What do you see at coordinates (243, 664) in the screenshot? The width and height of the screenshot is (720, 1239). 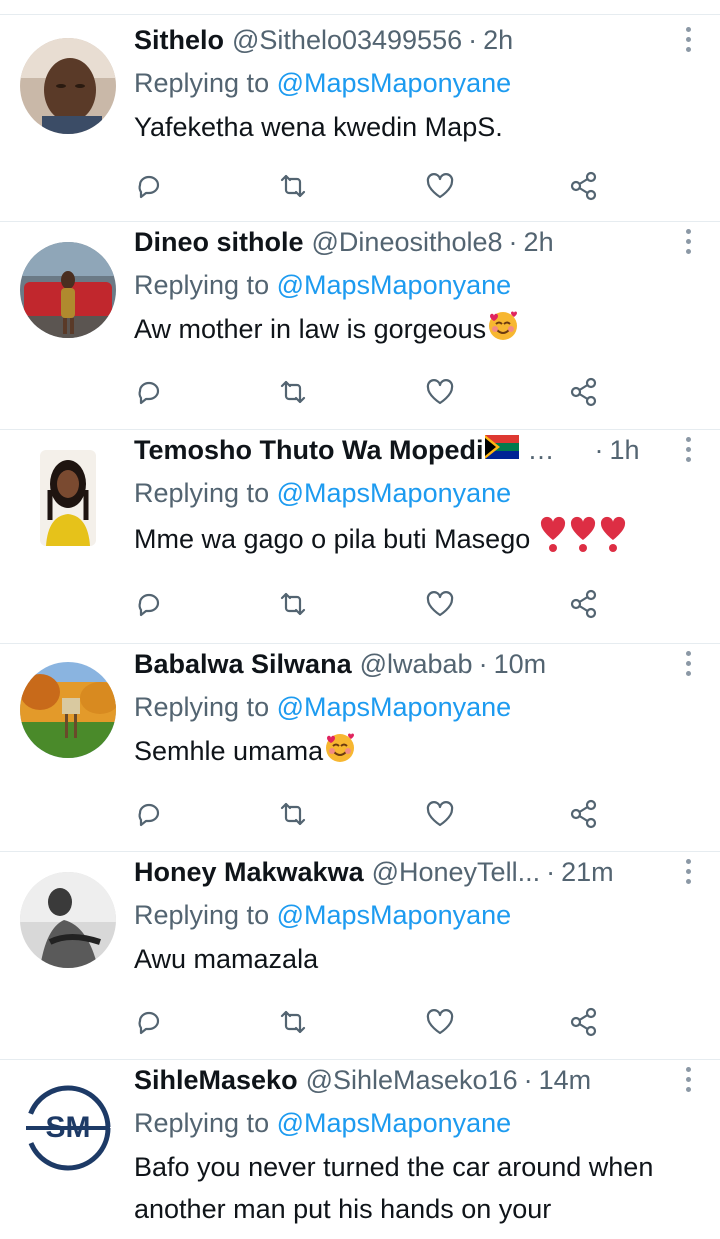 I see `display-name: Babalwa Silwana` at bounding box center [243, 664].